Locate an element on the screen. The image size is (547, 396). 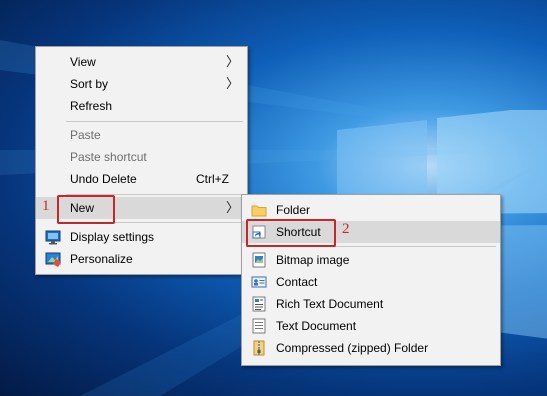
rich-text-icon is located at coordinates (259, 304).